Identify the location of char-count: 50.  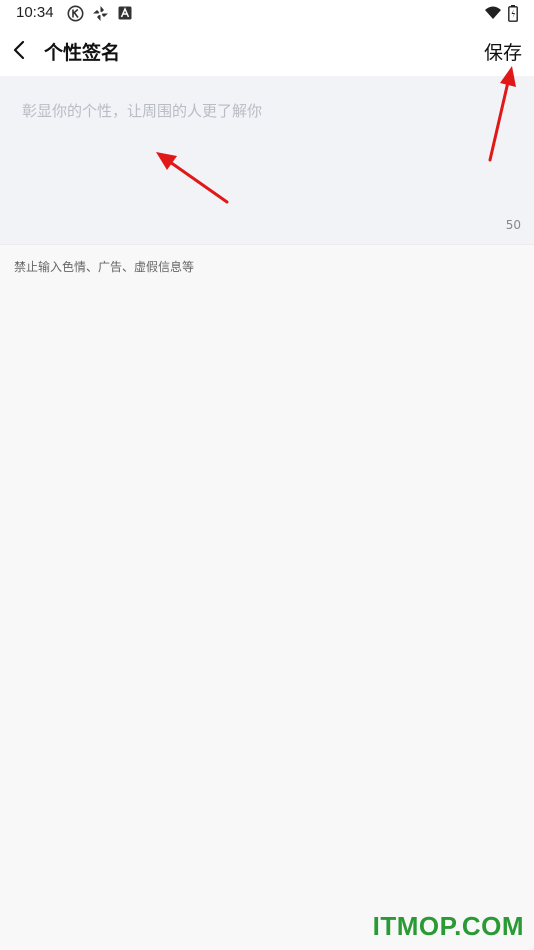
(513, 225).